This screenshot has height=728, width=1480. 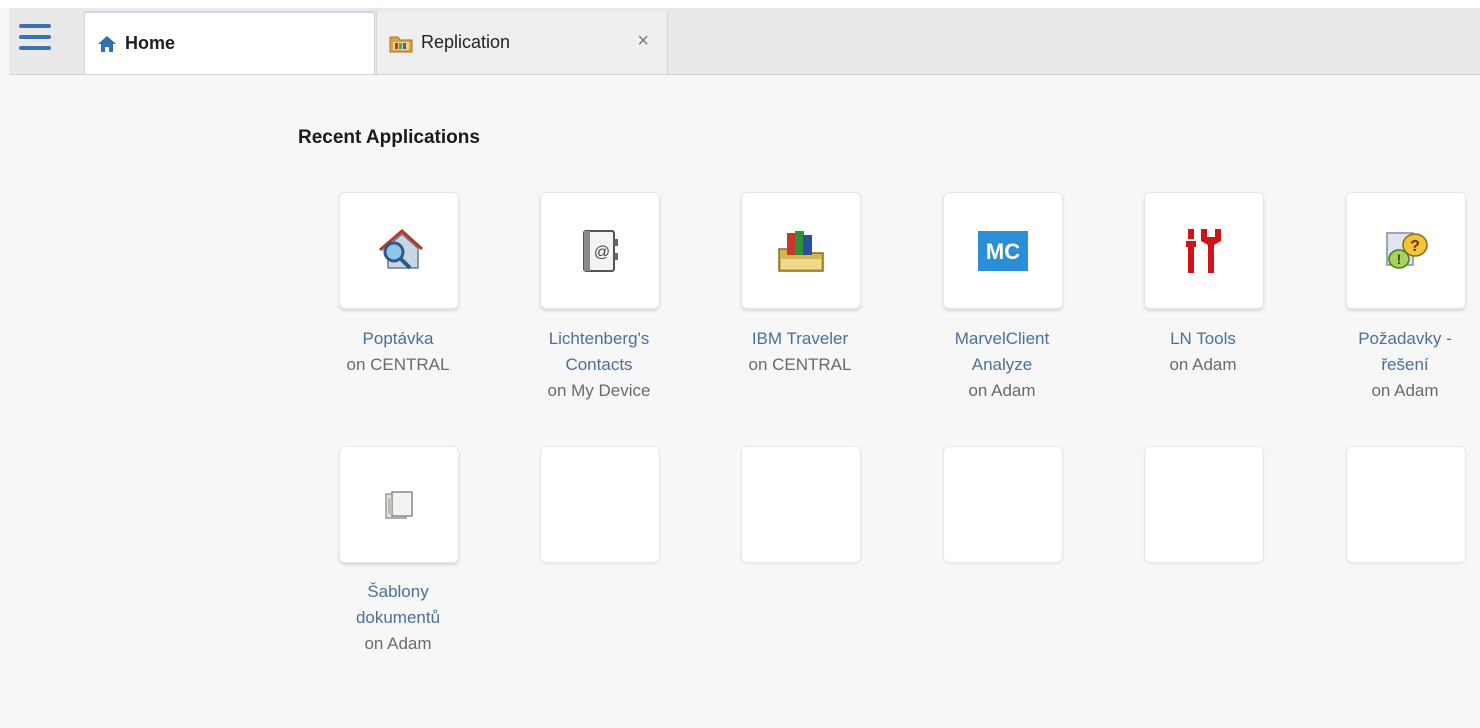 I want to click on close-tab-button: ×, so click(x=643, y=41).